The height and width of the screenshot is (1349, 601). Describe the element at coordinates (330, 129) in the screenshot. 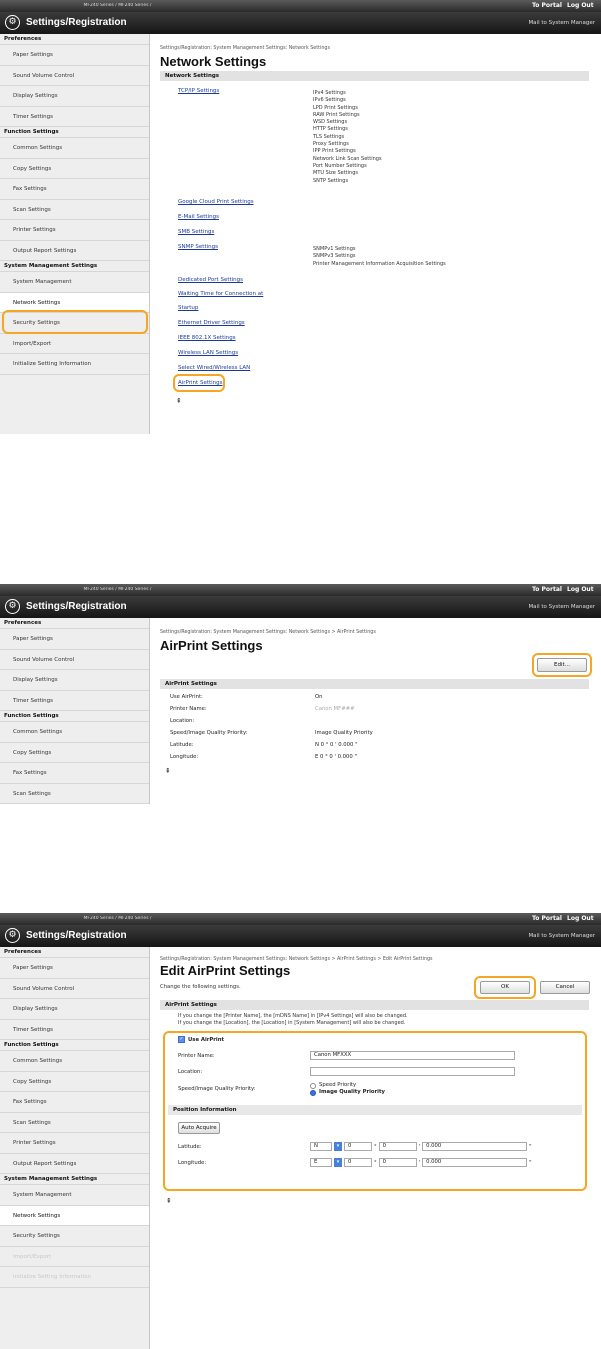

I see `list-item: HTTP Settings` at that location.